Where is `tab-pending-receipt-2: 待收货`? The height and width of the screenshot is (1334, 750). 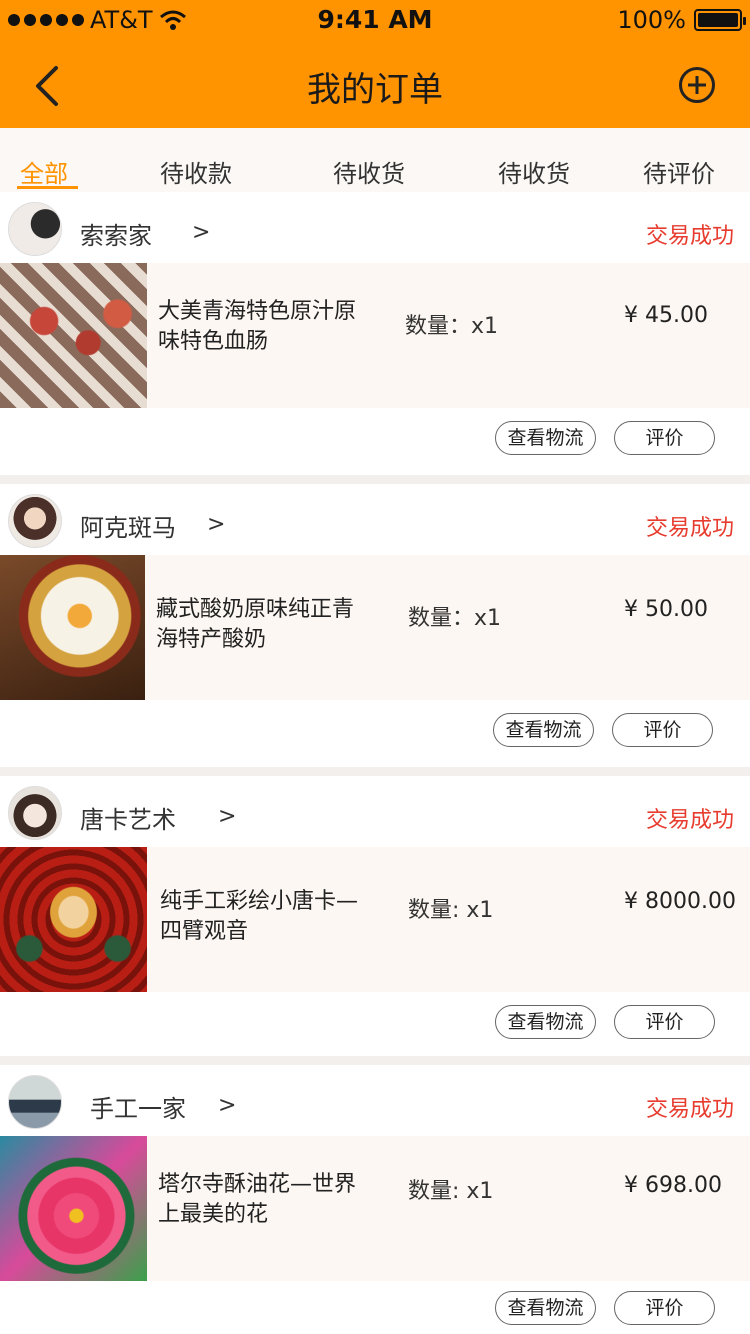
tab-pending-receipt-2: 待收货 is located at coordinates (534, 171).